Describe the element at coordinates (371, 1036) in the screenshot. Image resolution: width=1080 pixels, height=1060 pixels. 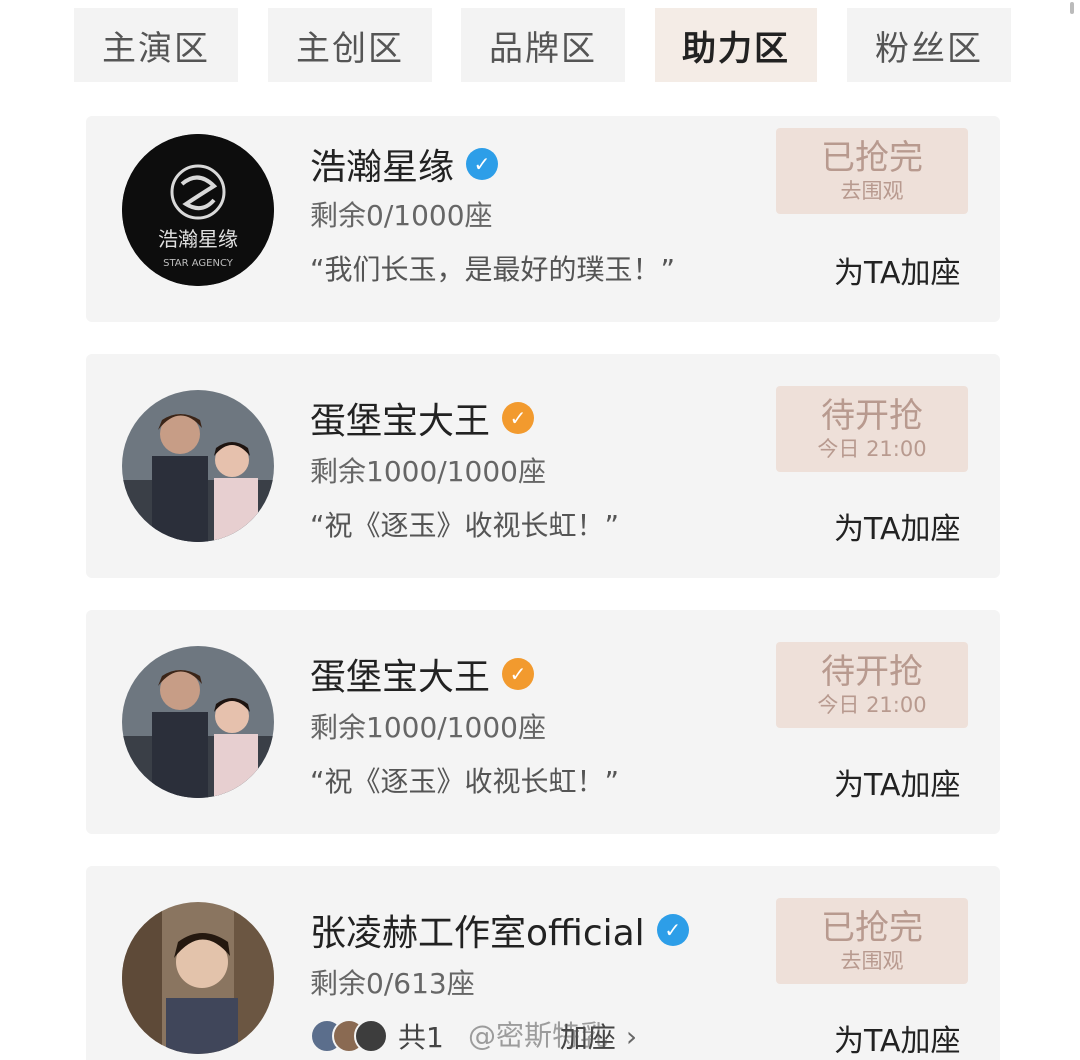
I see `supporter-avatar` at that location.